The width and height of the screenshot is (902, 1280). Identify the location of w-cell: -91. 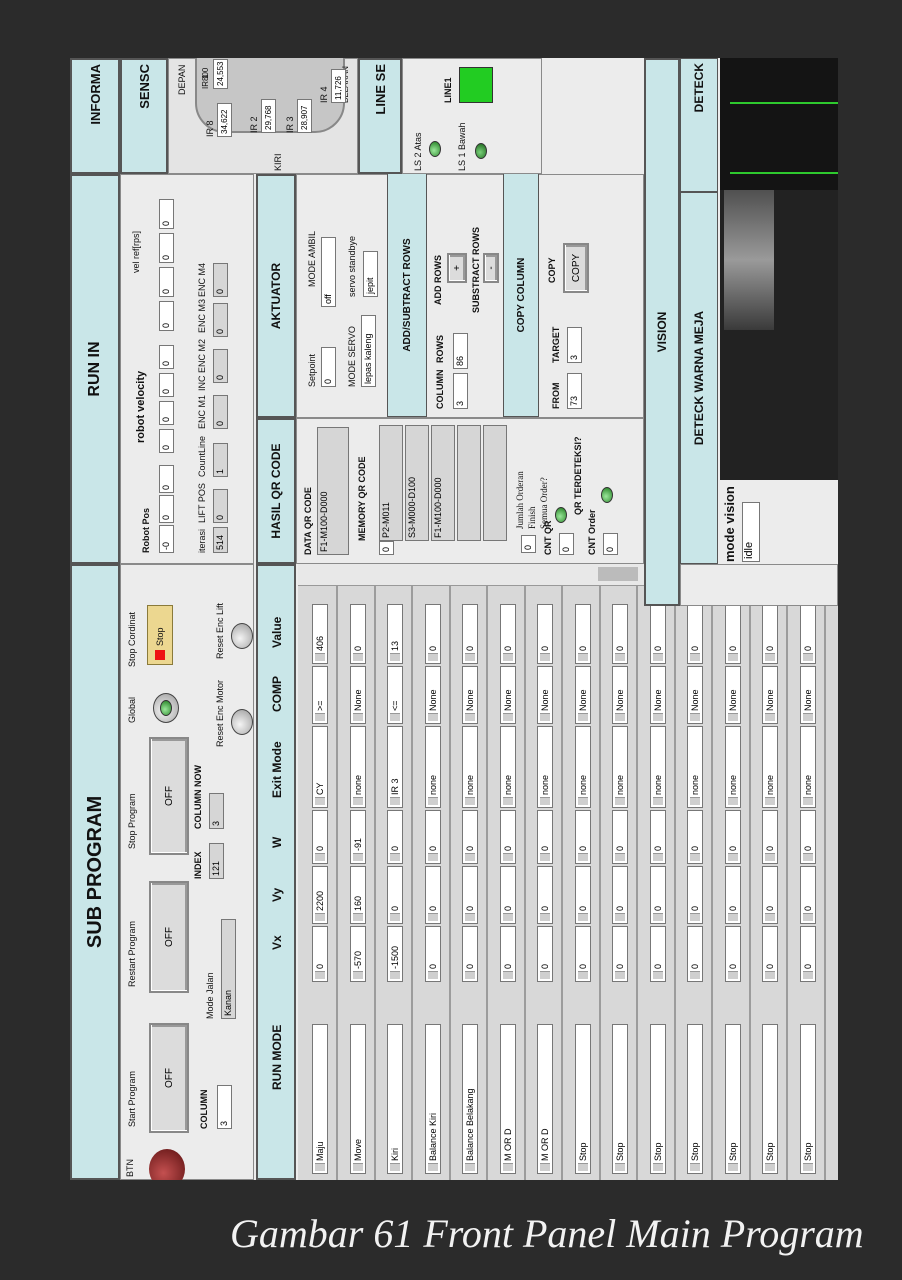
(357, 837).